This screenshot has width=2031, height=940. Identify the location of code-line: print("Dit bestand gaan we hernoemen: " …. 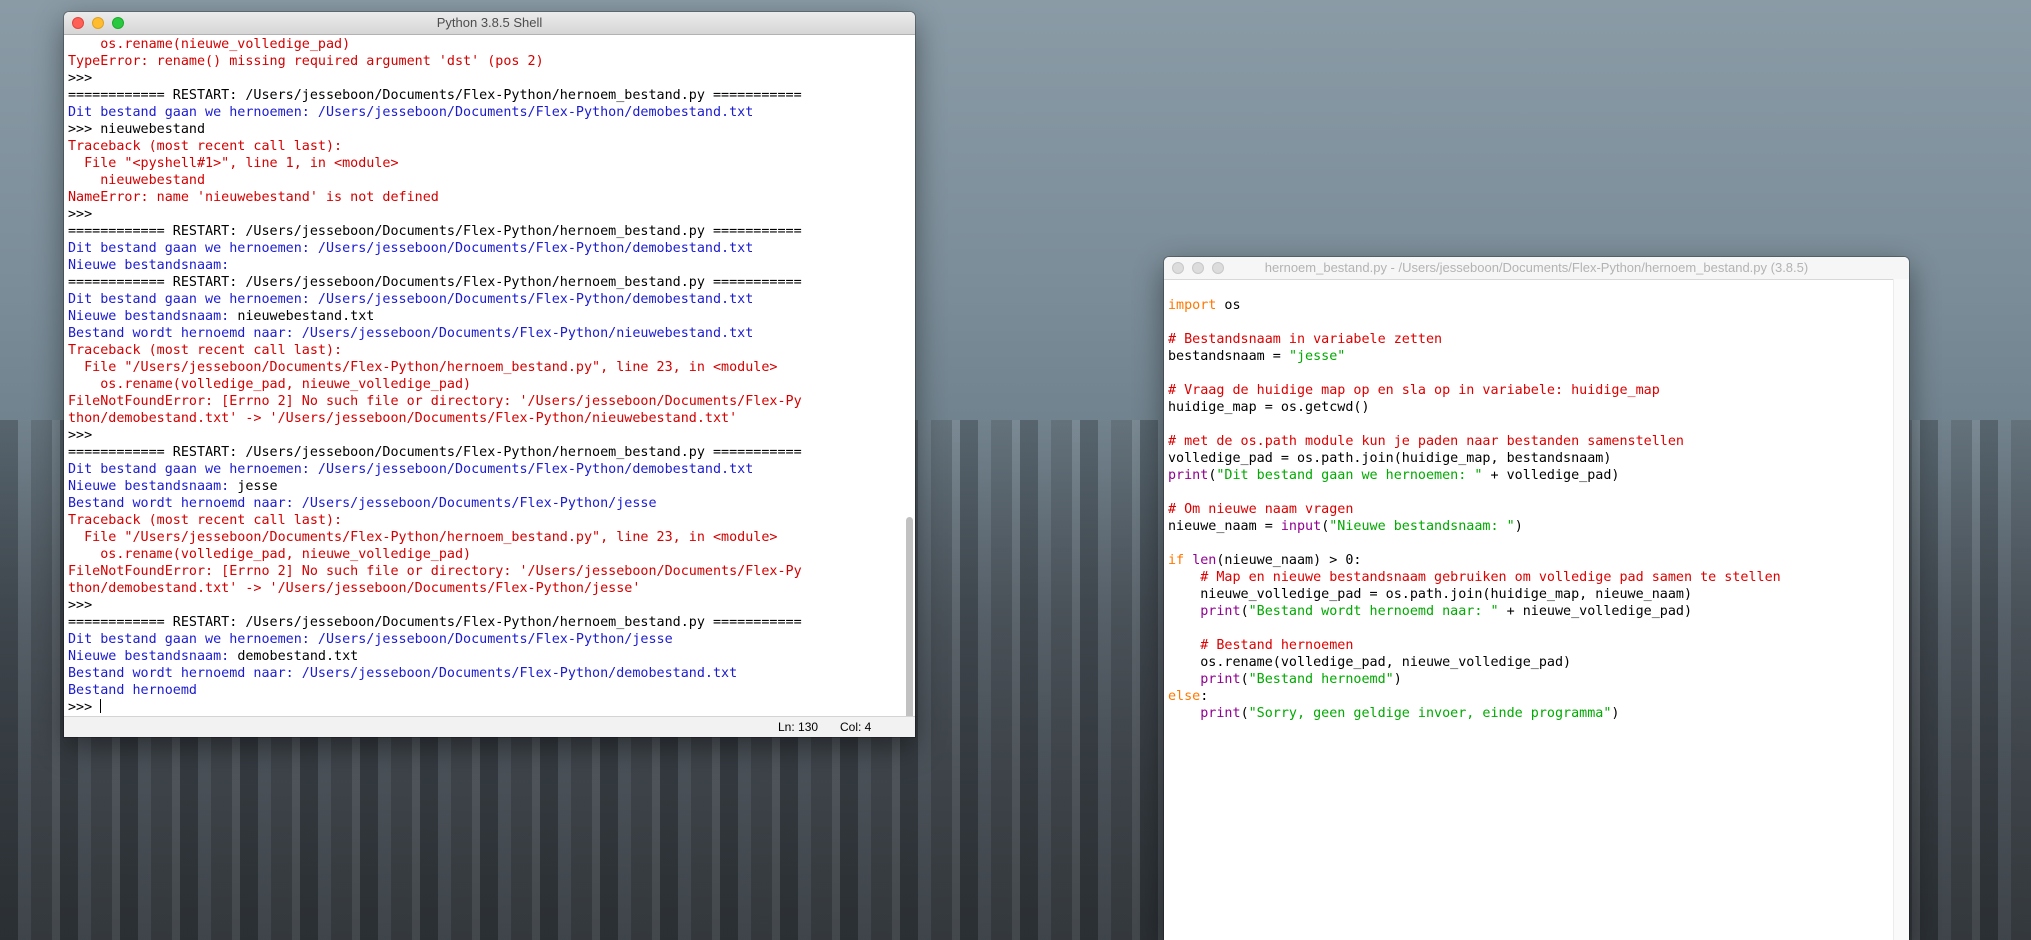
(1538, 475).